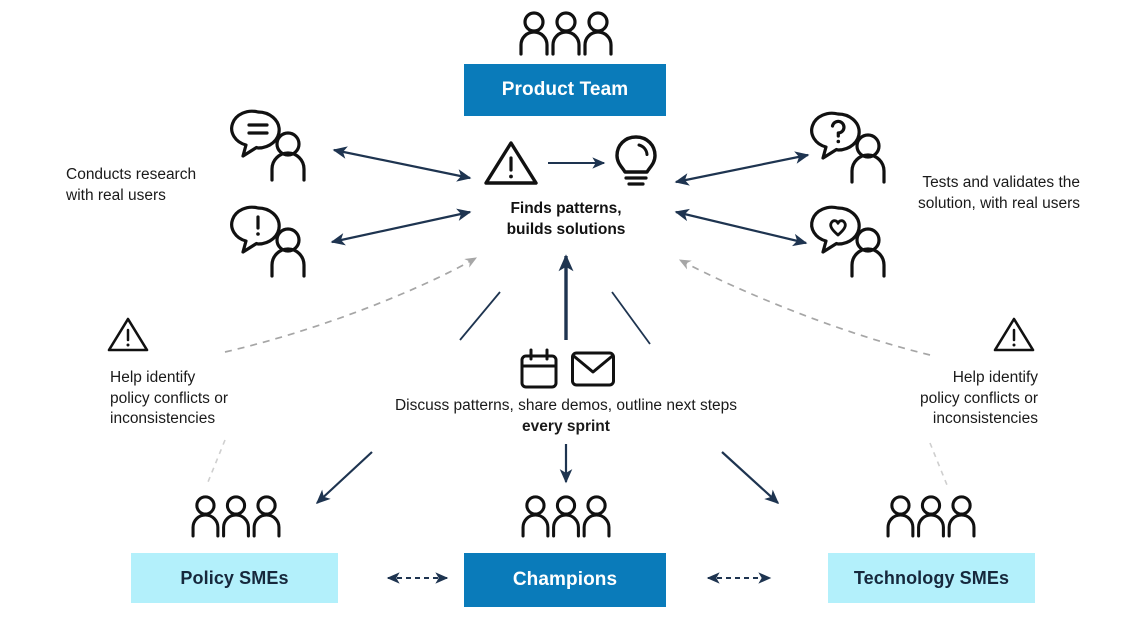 The height and width of the screenshot is (642, 1142). I want to click on node-policy-smes-label: Policy SMEs, so click(234, 577).